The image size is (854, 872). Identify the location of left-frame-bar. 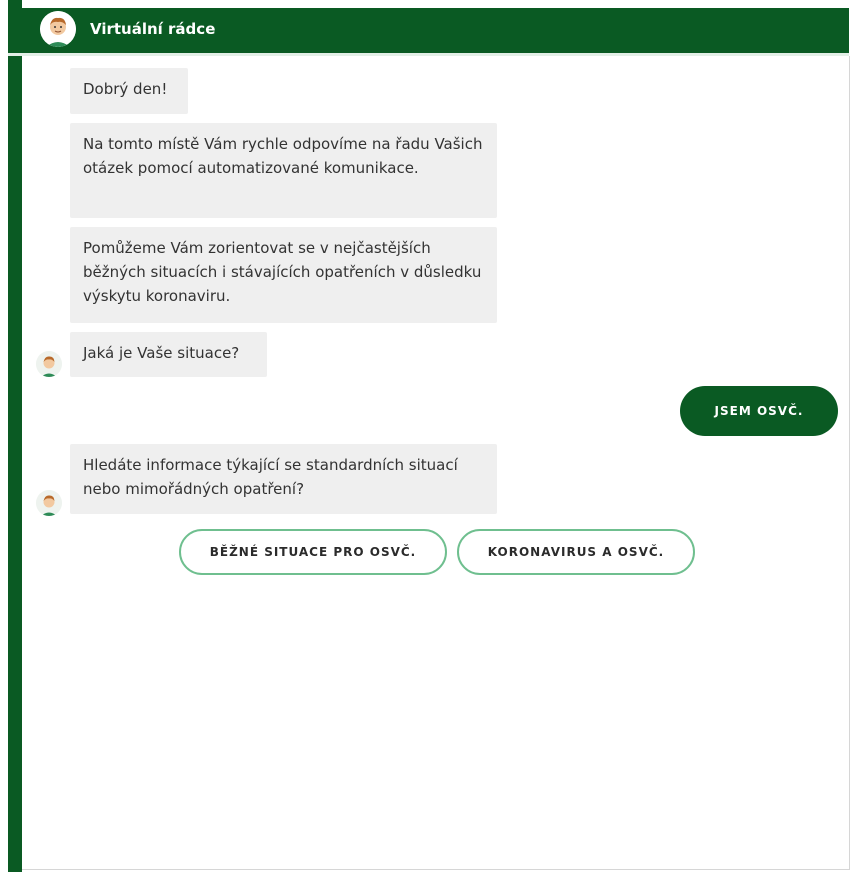
(15, 436).